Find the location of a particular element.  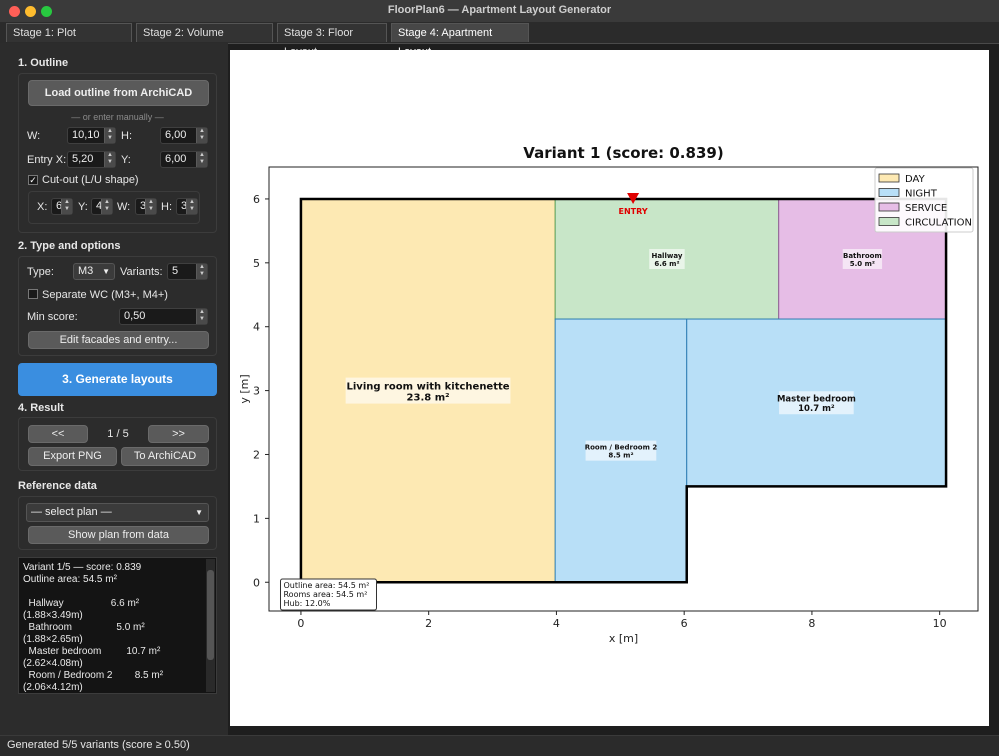

tab-apartment-layout: Stage 4: Apartment Layout is located at coordinates (460, 40).